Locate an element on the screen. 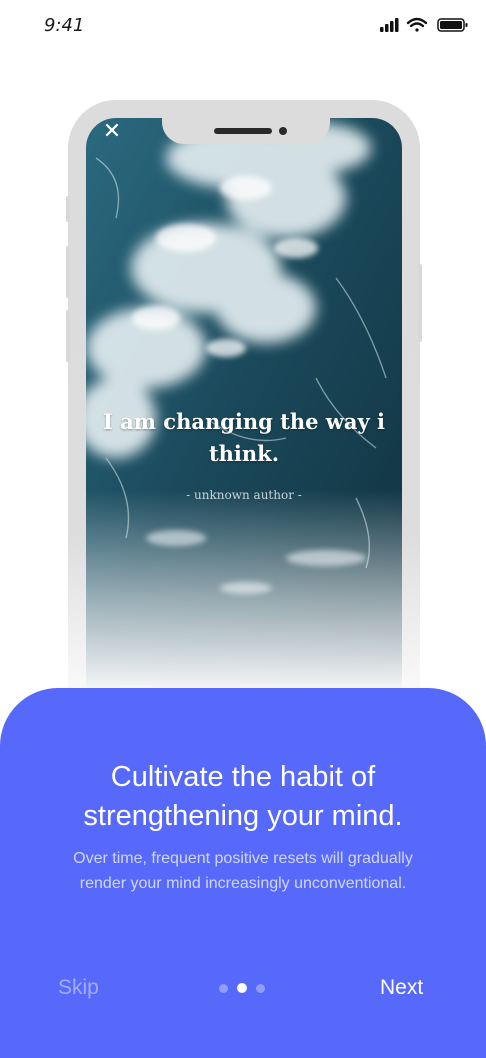  quote-text: I am changing the way i think. is located at coordinates (244, 437).